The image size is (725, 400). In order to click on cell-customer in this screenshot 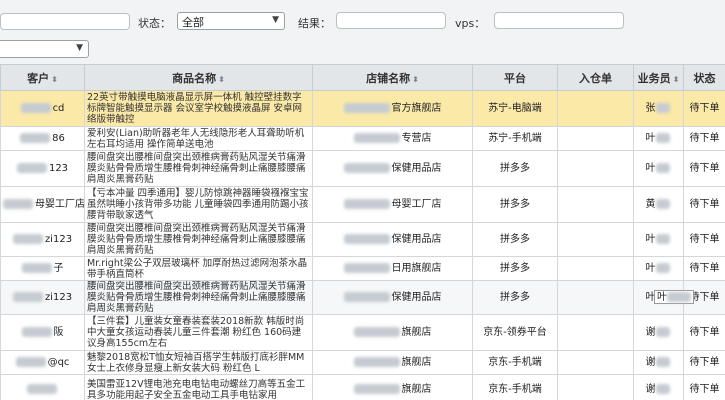, I will do `click(42, 387)`.